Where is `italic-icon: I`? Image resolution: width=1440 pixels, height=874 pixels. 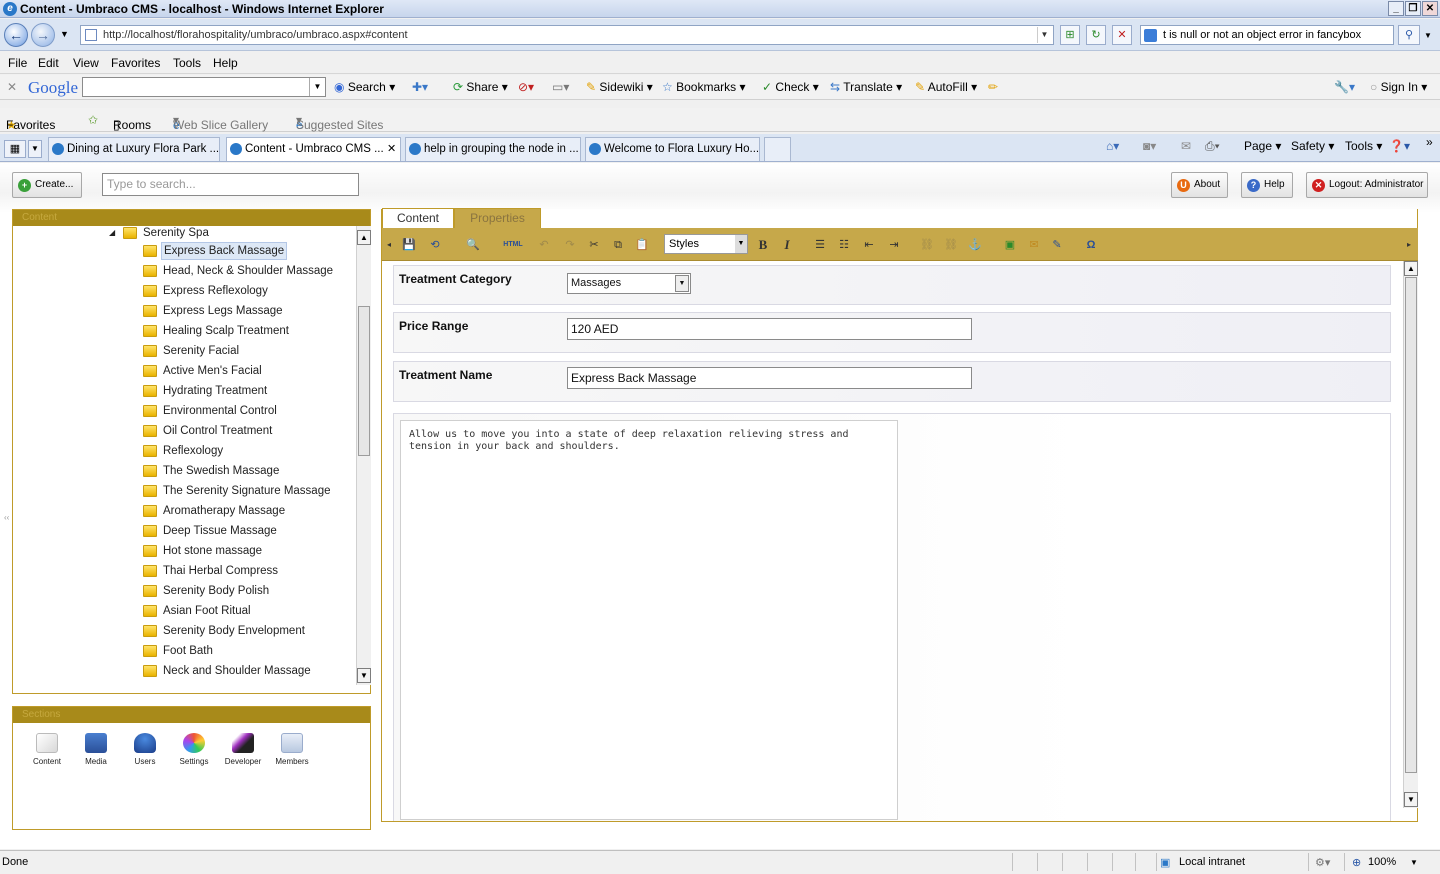
italic-icon: I is located at coordinates (787, 245).